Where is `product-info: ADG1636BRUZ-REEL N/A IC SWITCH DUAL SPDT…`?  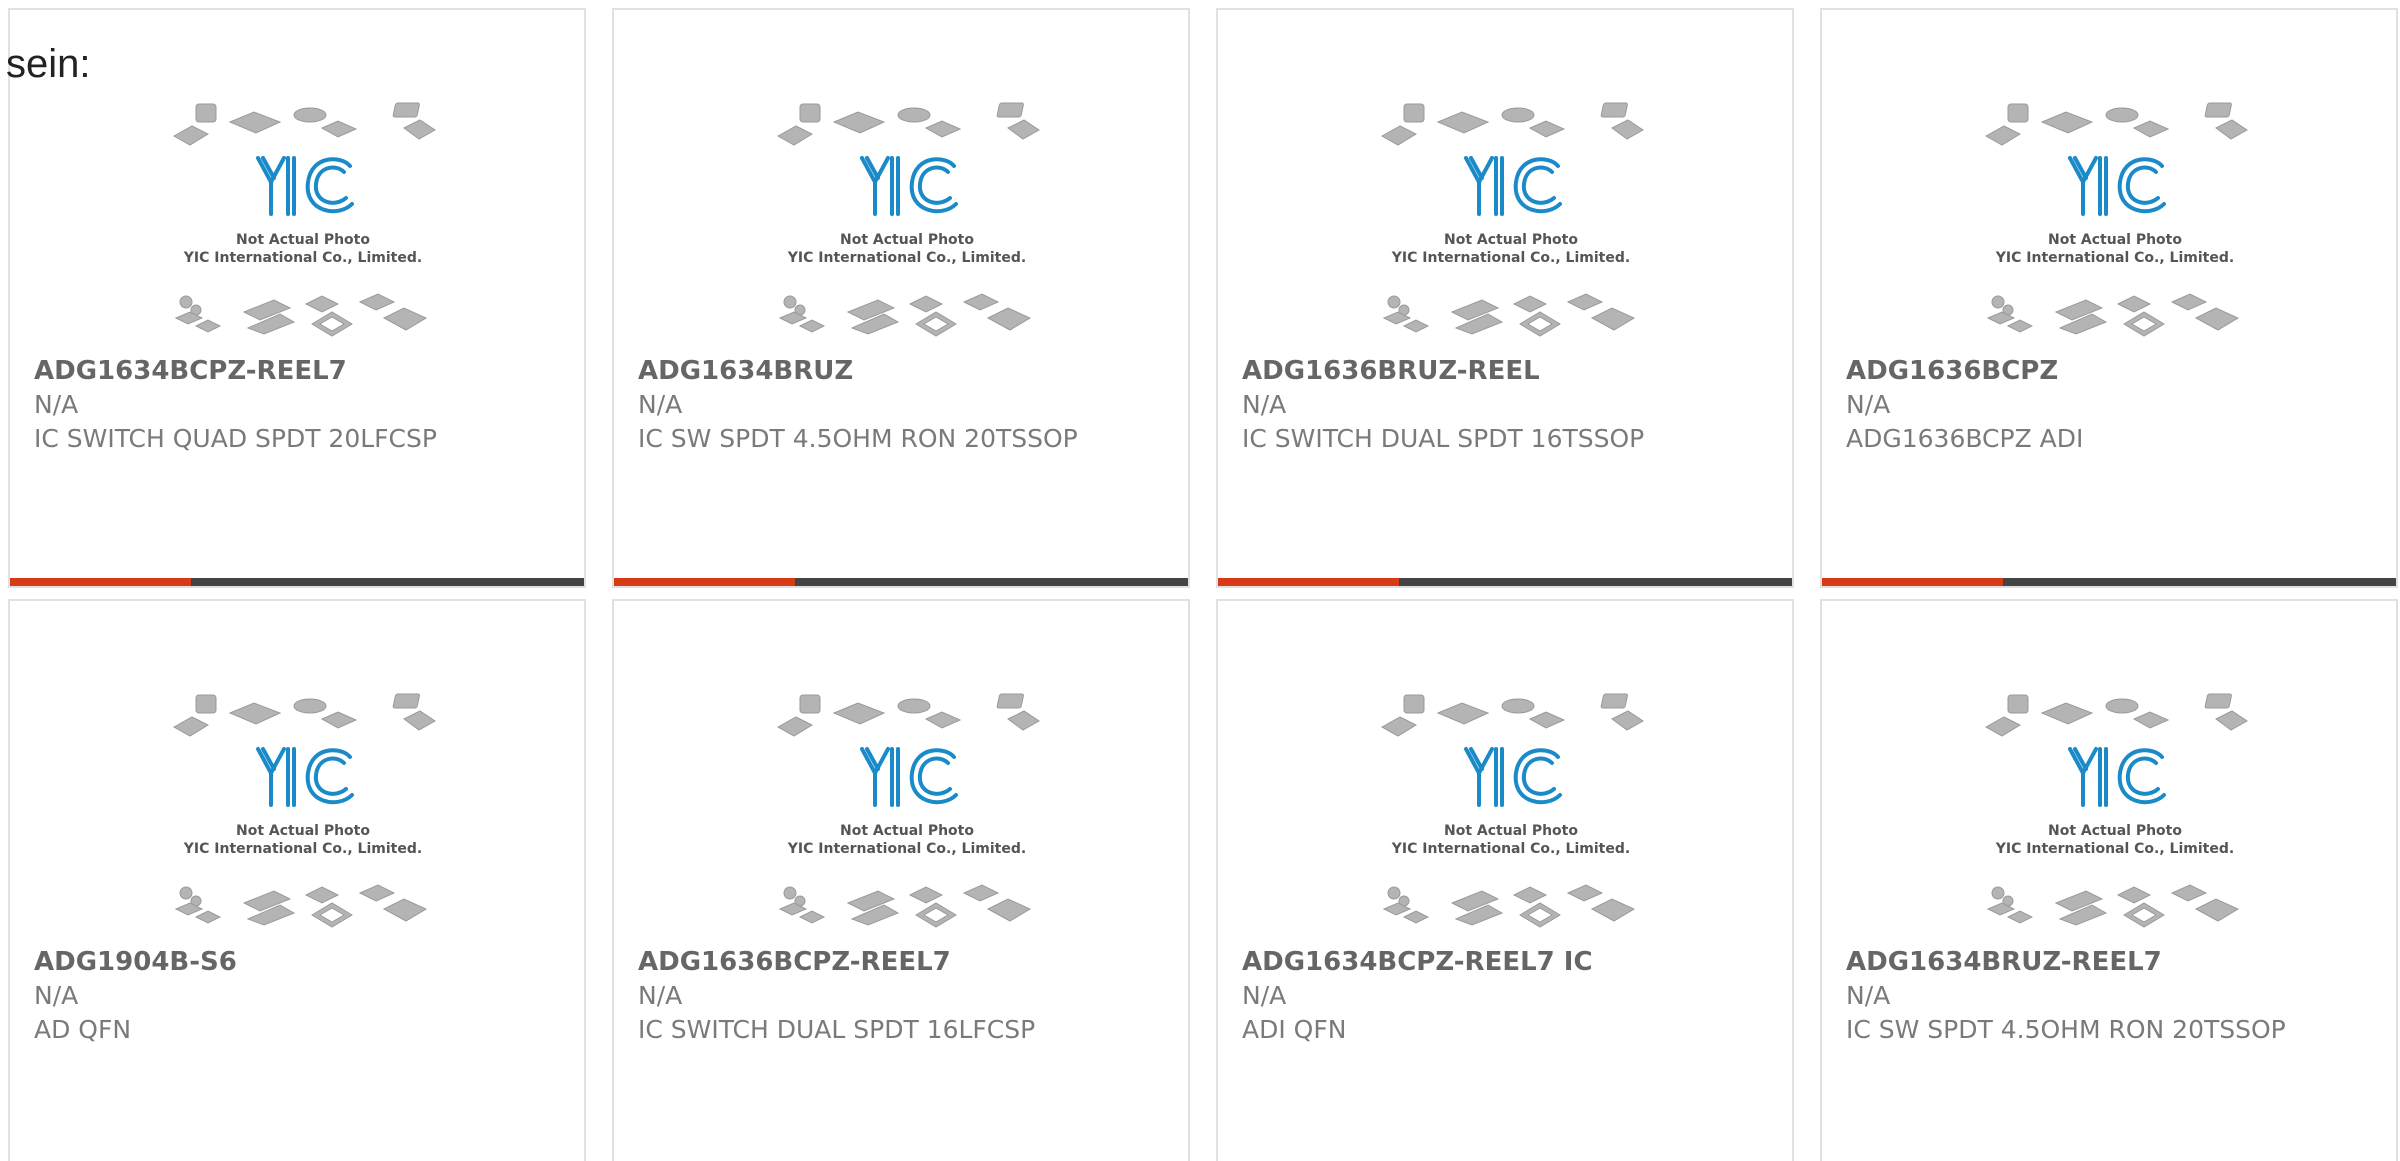 product-info: ADG1636BRUZ-REEL N/A IC SWITCH DUAL SPDT… is located at coordinates (1507, 405).